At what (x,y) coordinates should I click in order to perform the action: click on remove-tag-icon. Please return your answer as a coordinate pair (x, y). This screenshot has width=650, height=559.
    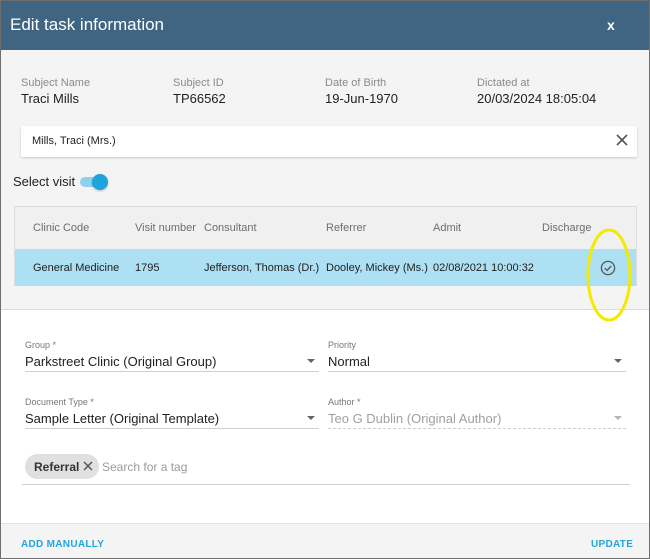
    Looking at the image, I should click on (88, 466).